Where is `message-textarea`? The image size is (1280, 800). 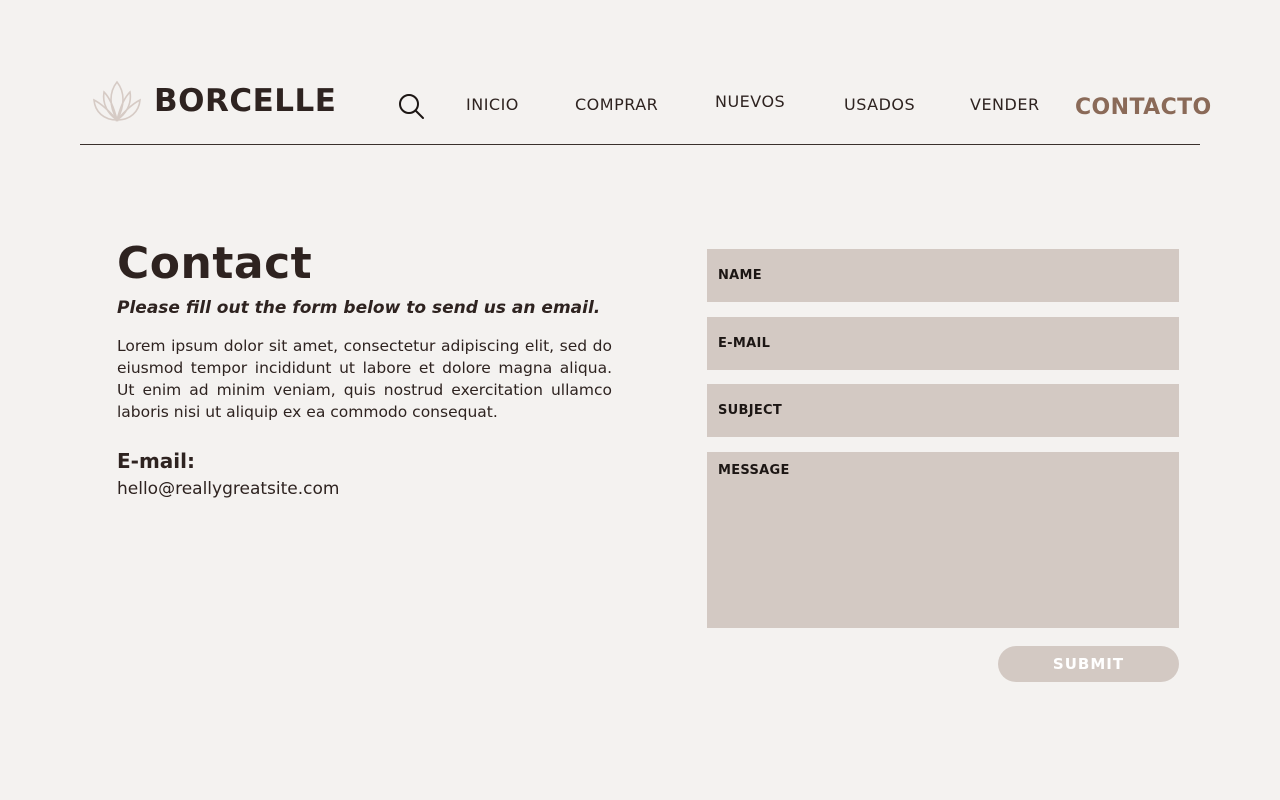
message-textarea is located at coordinates (943, 540).